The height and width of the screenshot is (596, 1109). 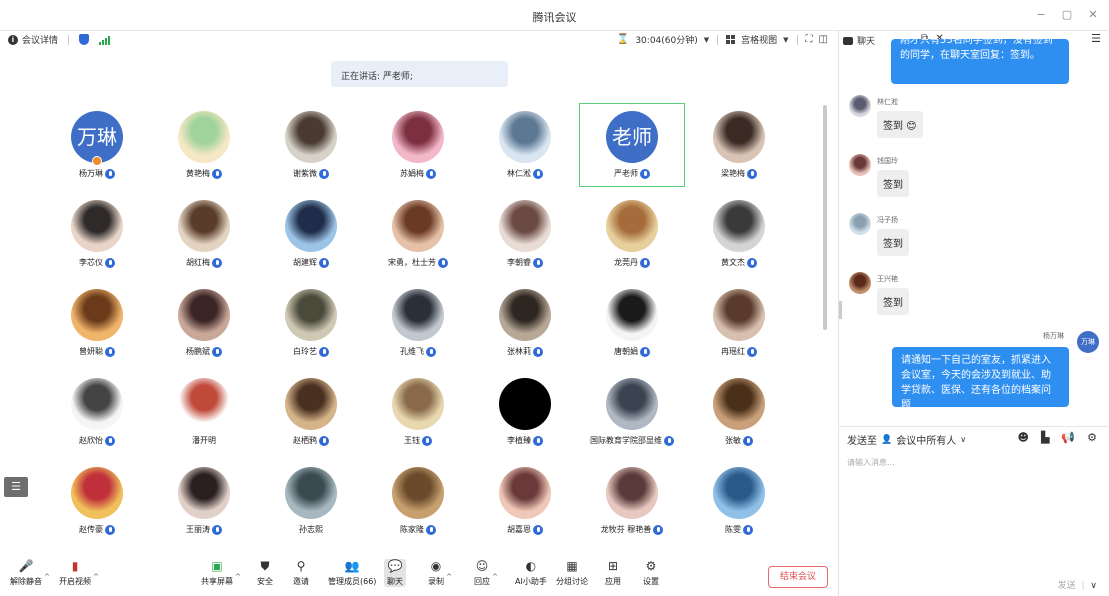 What do you see at coordinates (632, 323) in the screenshot?
I see `participant-tile: 唐朝娟` at bounding box center [632, 323].